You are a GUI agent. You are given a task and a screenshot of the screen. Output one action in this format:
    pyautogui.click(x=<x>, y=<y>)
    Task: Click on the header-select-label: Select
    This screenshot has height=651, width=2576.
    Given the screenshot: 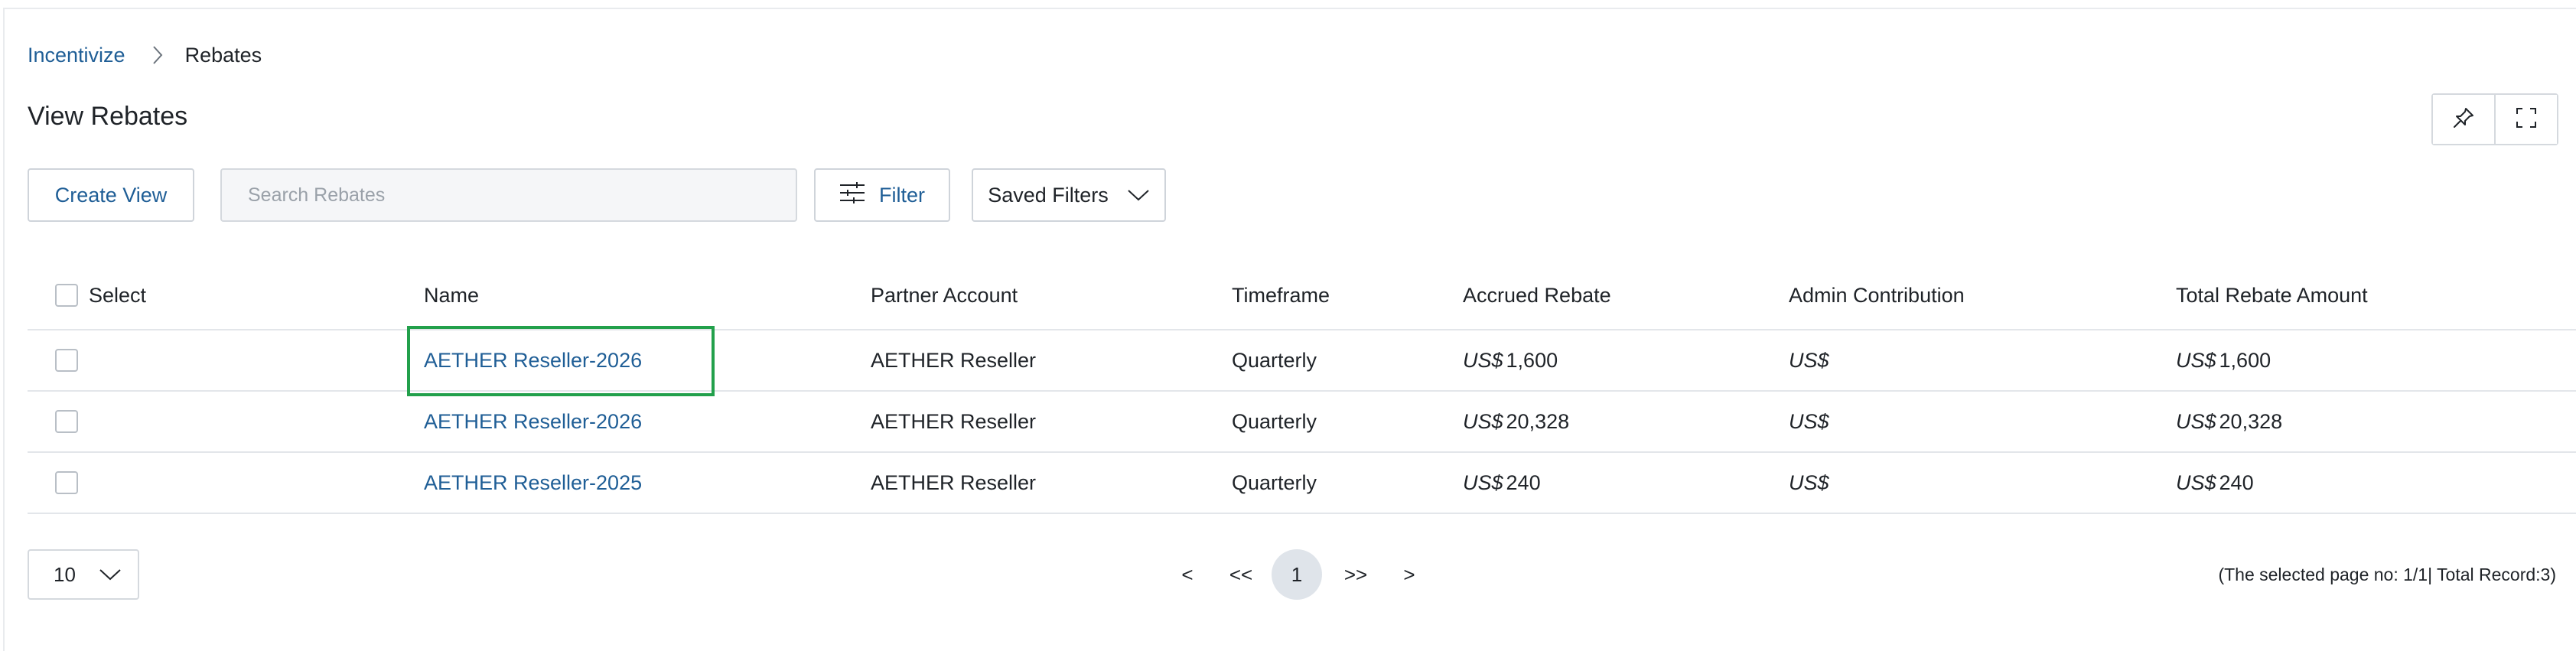 What is the action you would take?
    pyautogui.click(x=118, y=295)
    